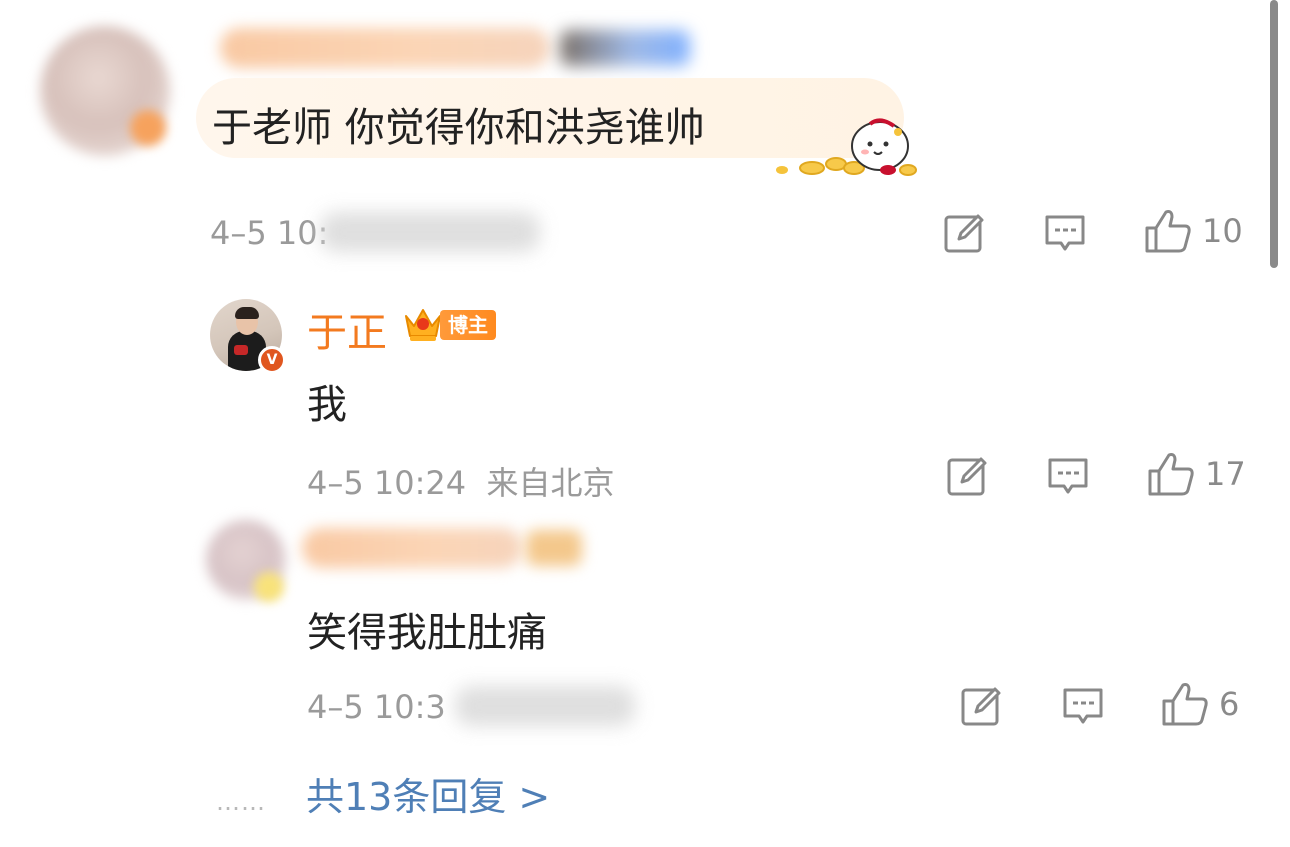 The image size is (1290, 847). I want to click on blogger-badge: 博主, so click(449, 323).